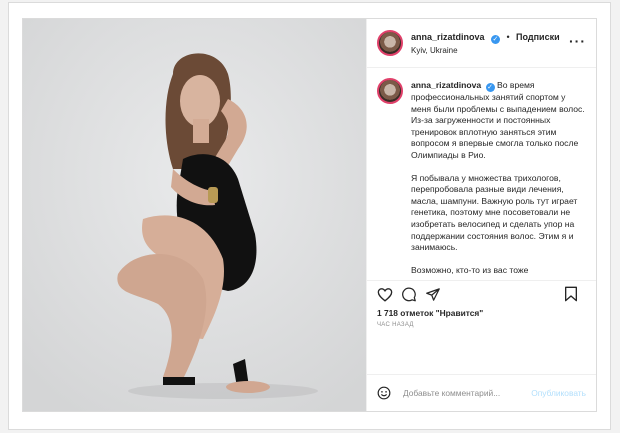 The width and height of the screenshot is (620, 433). Describe the element at coordinates (485, 50) in the screenshot. I see `location-link: Kyiv, Ukraine` at that location.